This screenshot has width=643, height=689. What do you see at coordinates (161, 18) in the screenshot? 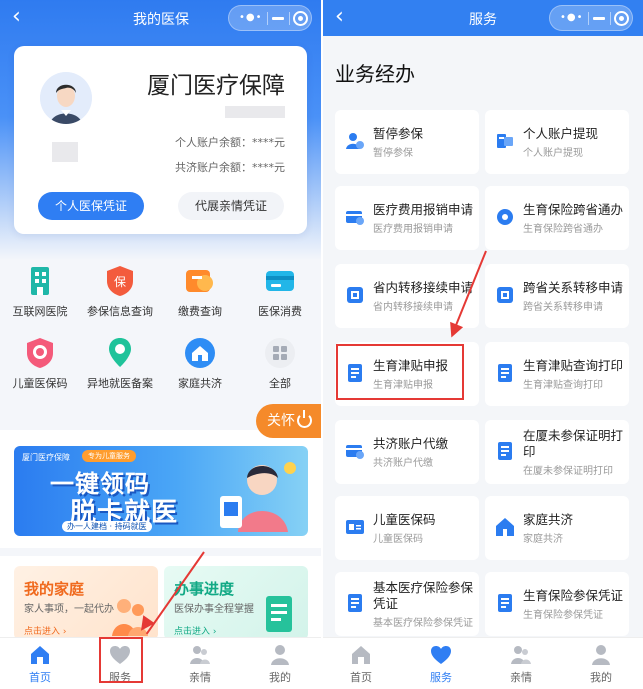
I see `nav-bar: ‹ 我的医保 •●•` at bounding box center [161, 18].